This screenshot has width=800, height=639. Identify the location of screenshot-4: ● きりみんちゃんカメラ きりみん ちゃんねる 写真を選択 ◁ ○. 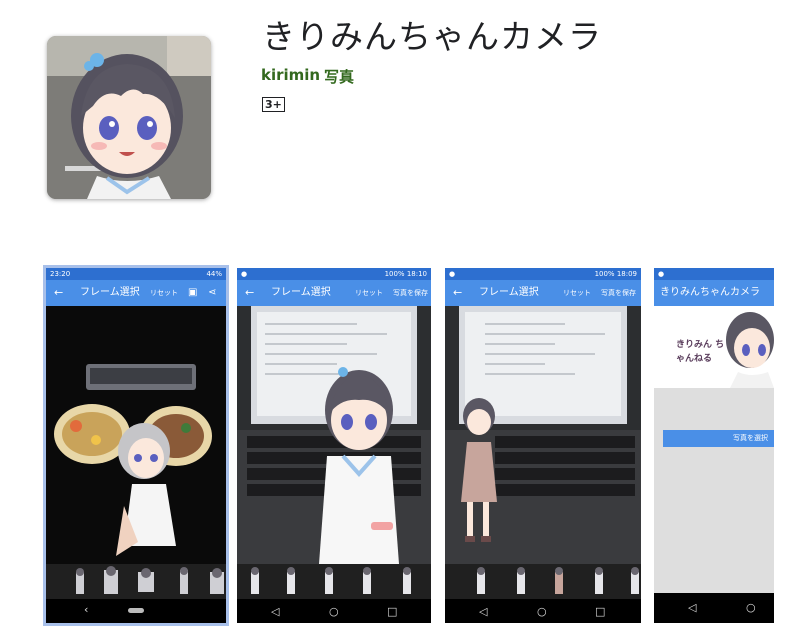
(714, 445).